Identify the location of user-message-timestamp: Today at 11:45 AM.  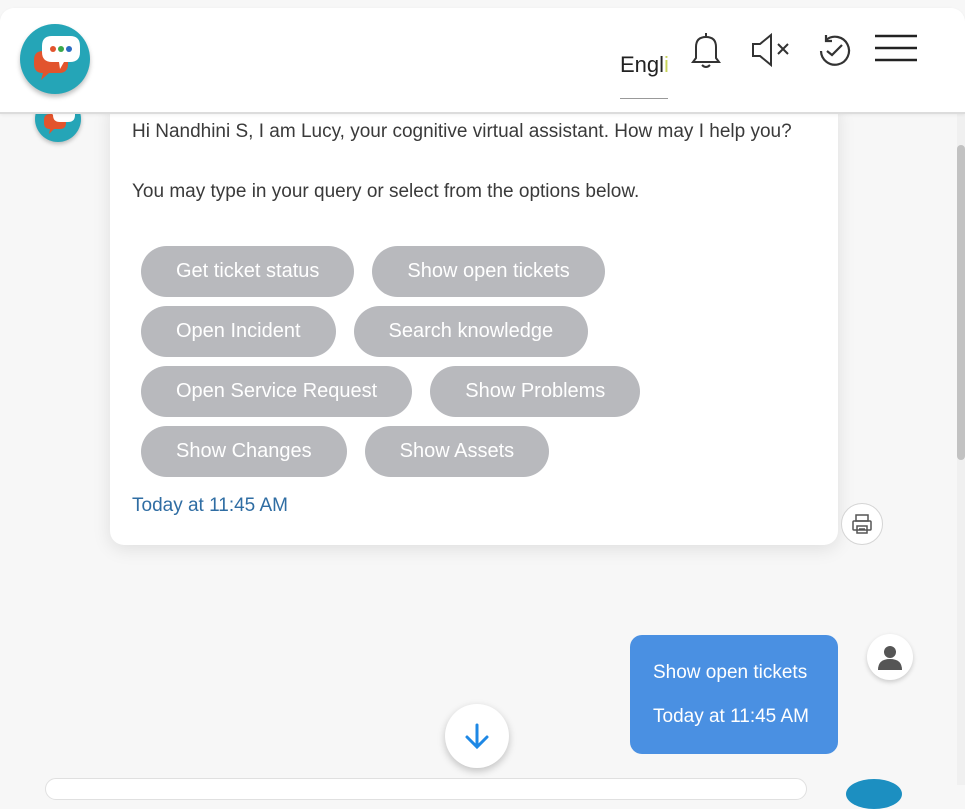
(731, 716).